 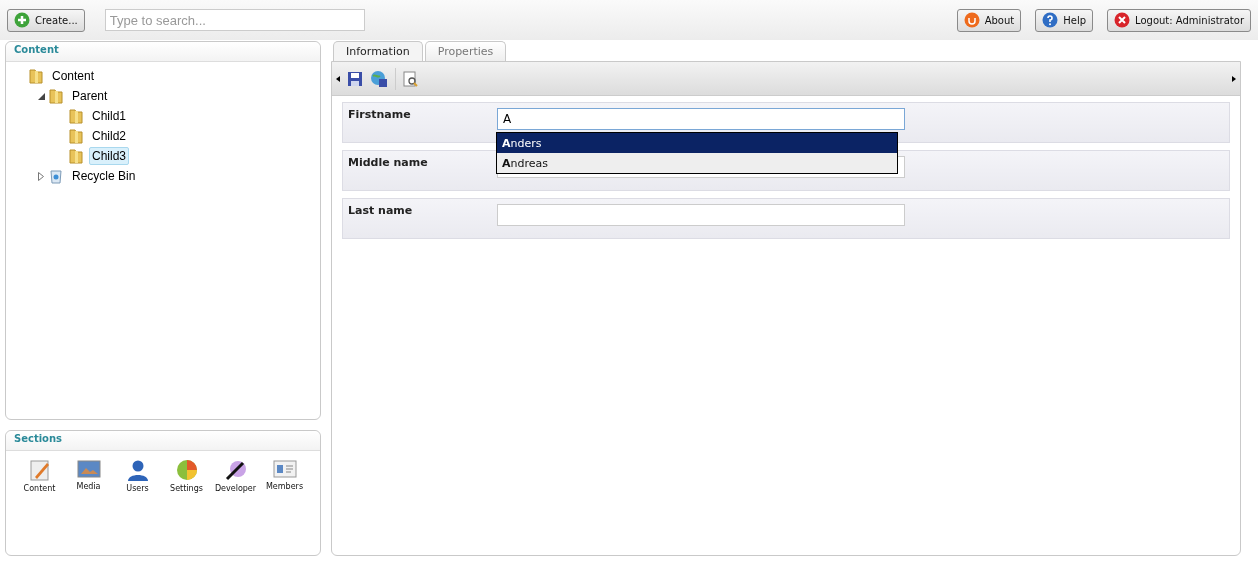 I want to click on field-label: Firstname, so click(x=380, y=115).